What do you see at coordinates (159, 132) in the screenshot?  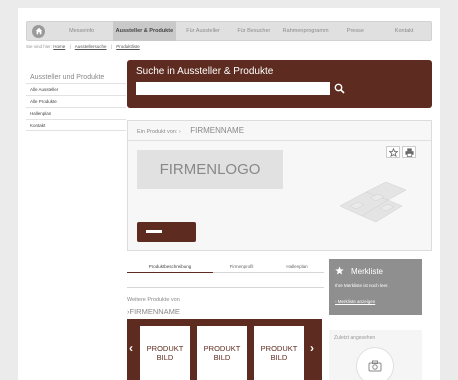 I see `company-label: Ein Produkt von: ›` at bounding box center [159, 132].